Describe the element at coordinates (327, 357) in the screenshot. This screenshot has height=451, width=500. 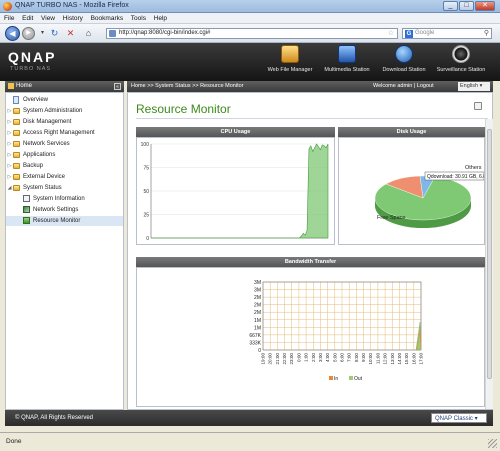
I see `bandwidth-x-tick-label: 4:00` at that location.